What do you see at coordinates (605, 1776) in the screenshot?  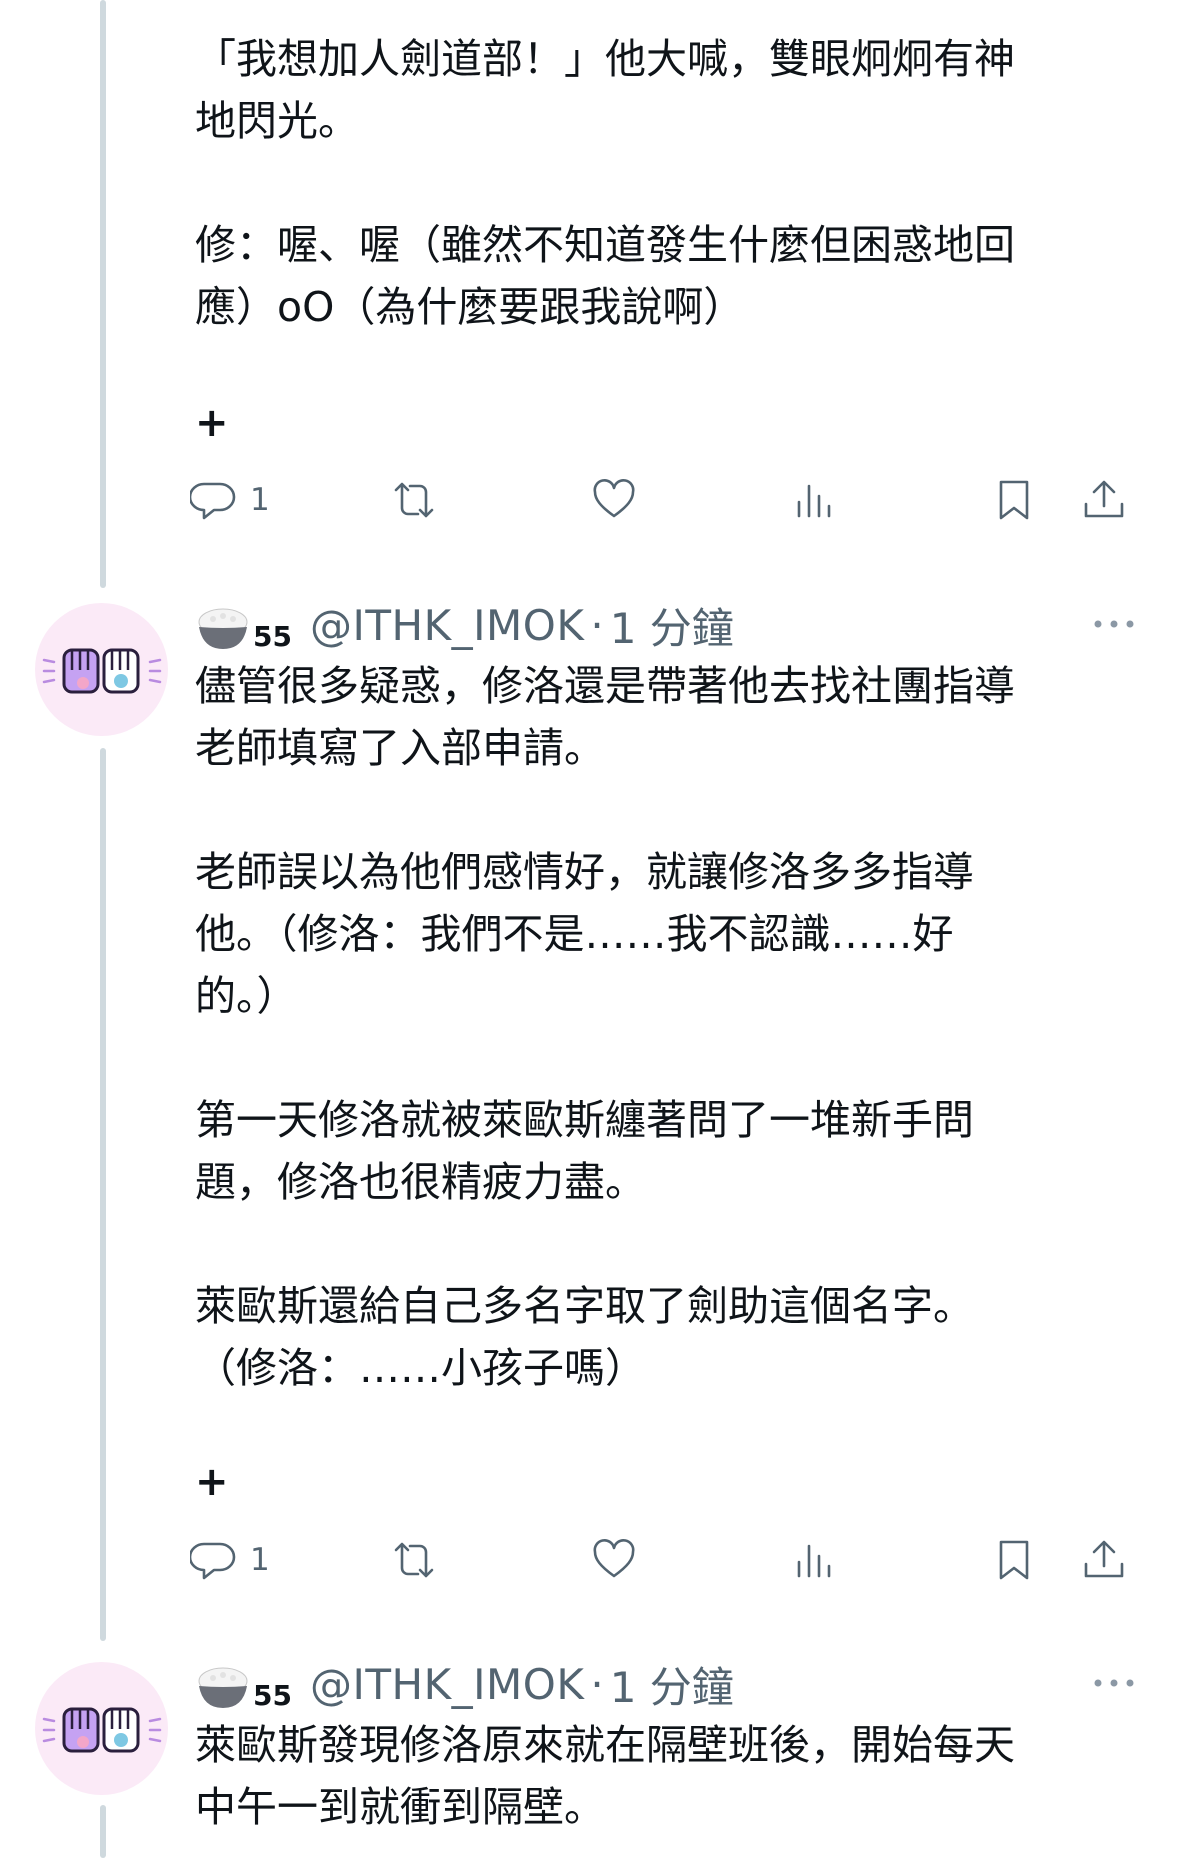 I see `post-text: 萊歐斯發現修洛原來就在隔壁班後，開始每天 中午一到就衝到隔壁。` at bounding box center [605, 1776].